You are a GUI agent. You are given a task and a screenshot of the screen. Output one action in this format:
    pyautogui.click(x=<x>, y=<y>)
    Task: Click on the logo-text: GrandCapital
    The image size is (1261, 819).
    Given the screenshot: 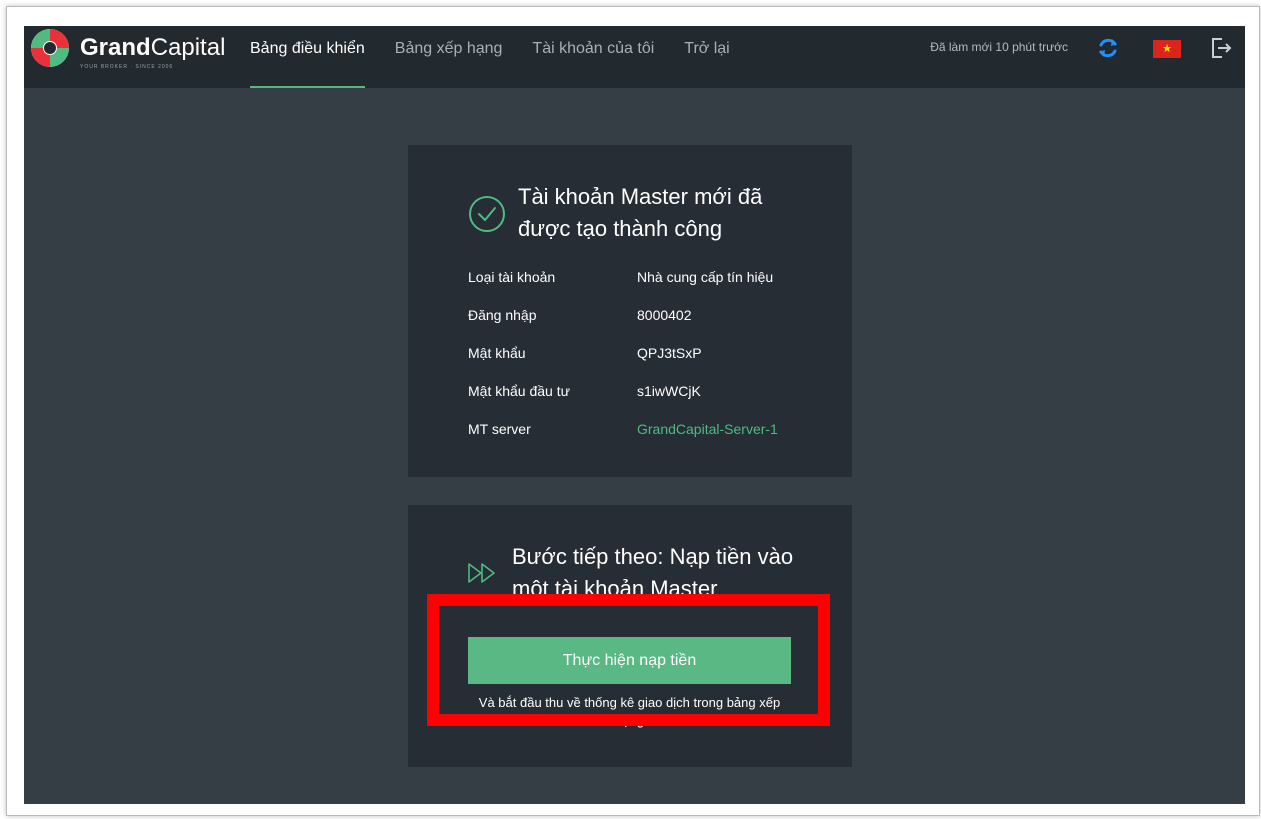 What is the action you would take?
    pyautogui.click(x=152, y=48)
    